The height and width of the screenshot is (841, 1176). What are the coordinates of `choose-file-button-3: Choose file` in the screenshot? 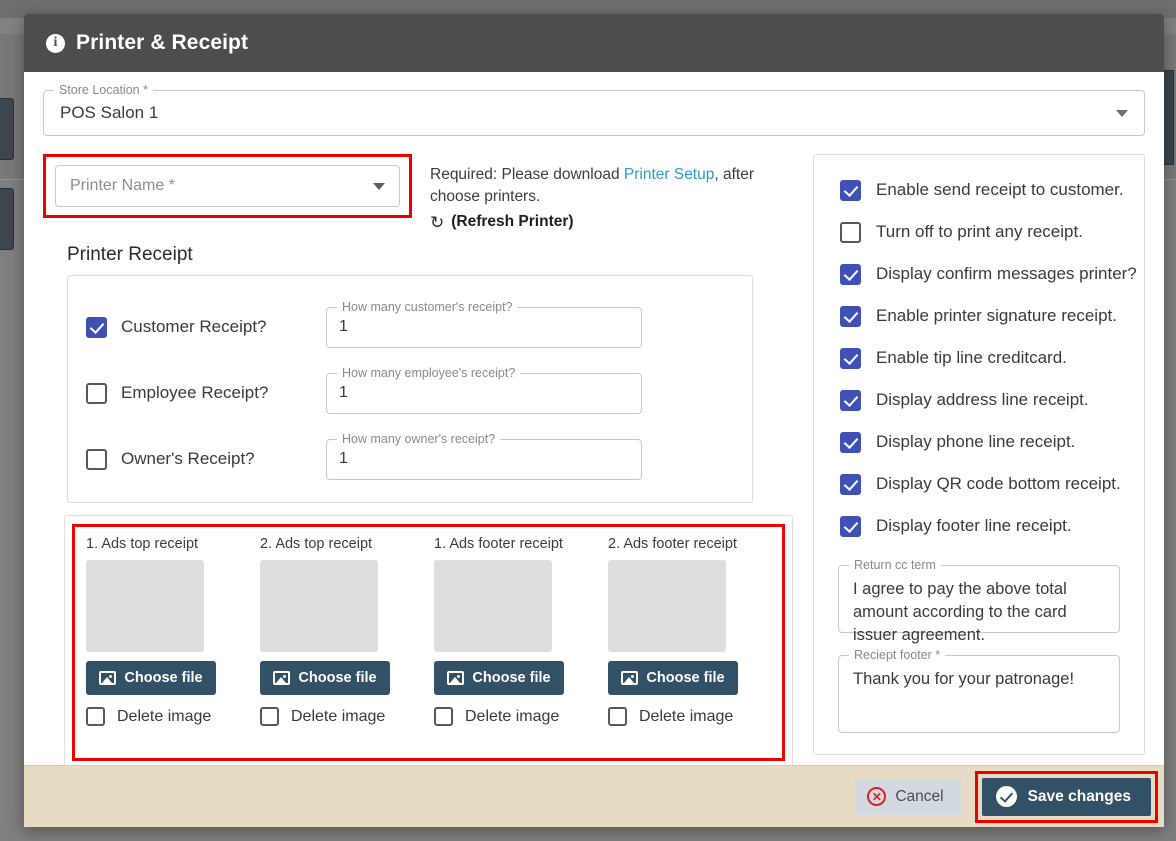 It's located at (499, 678).